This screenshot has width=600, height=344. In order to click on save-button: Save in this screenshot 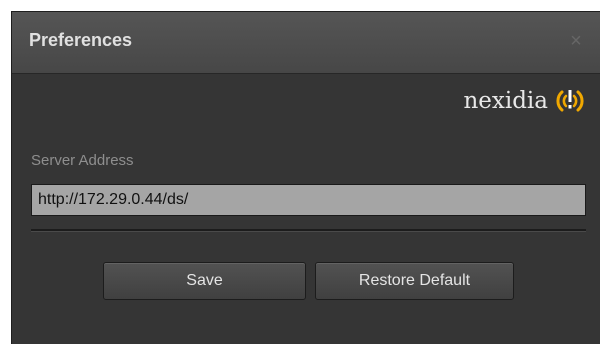, I will do `click(204, 281)`.